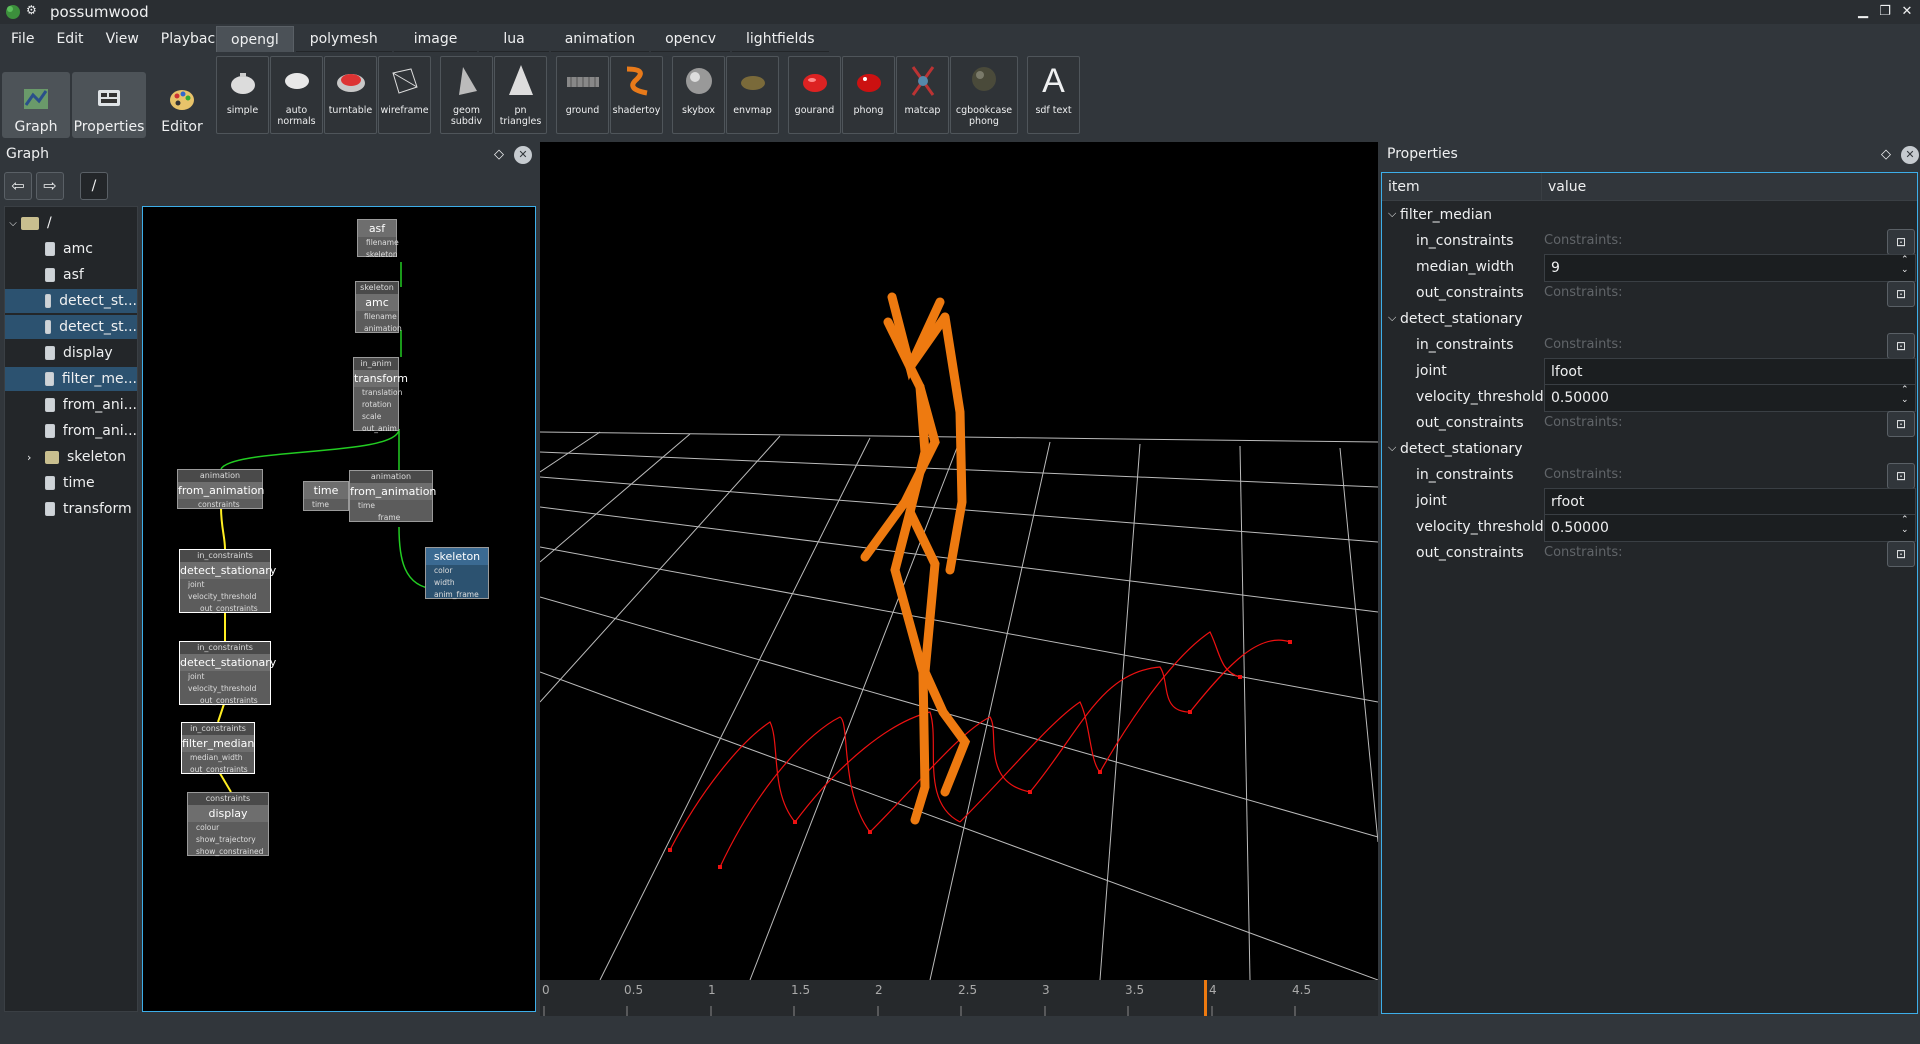  Describe the element at coordinates (69, 39) in the screenshot. I see `menu-edit: Edit` at that location.